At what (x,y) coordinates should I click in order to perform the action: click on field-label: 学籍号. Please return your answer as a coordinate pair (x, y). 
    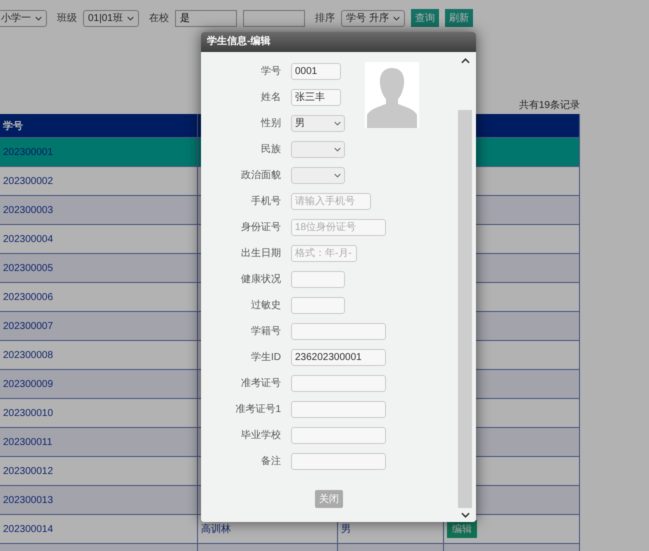
    Looking at the image, I should click on (266, 331).